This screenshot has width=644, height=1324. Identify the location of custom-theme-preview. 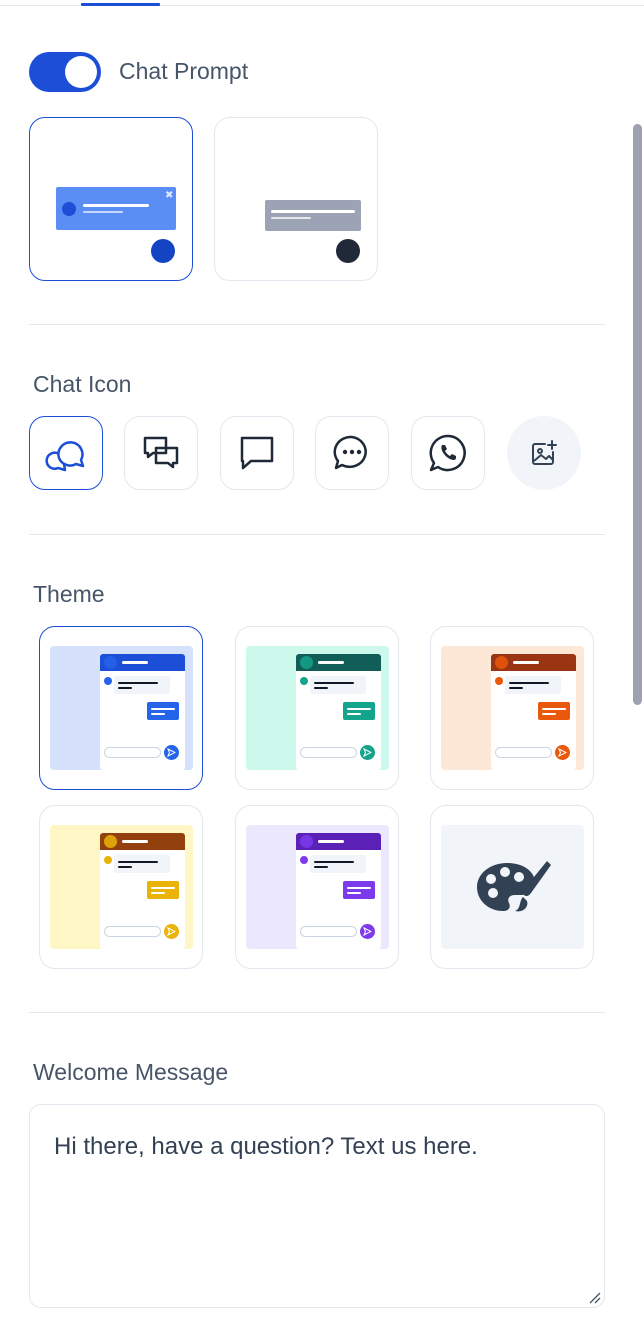
(512, 887).